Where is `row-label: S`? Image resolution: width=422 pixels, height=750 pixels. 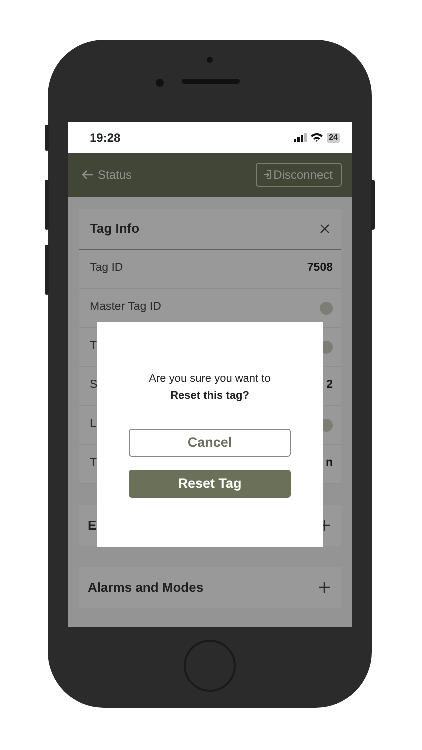 row-label: S is located at coordinates (94, 386).